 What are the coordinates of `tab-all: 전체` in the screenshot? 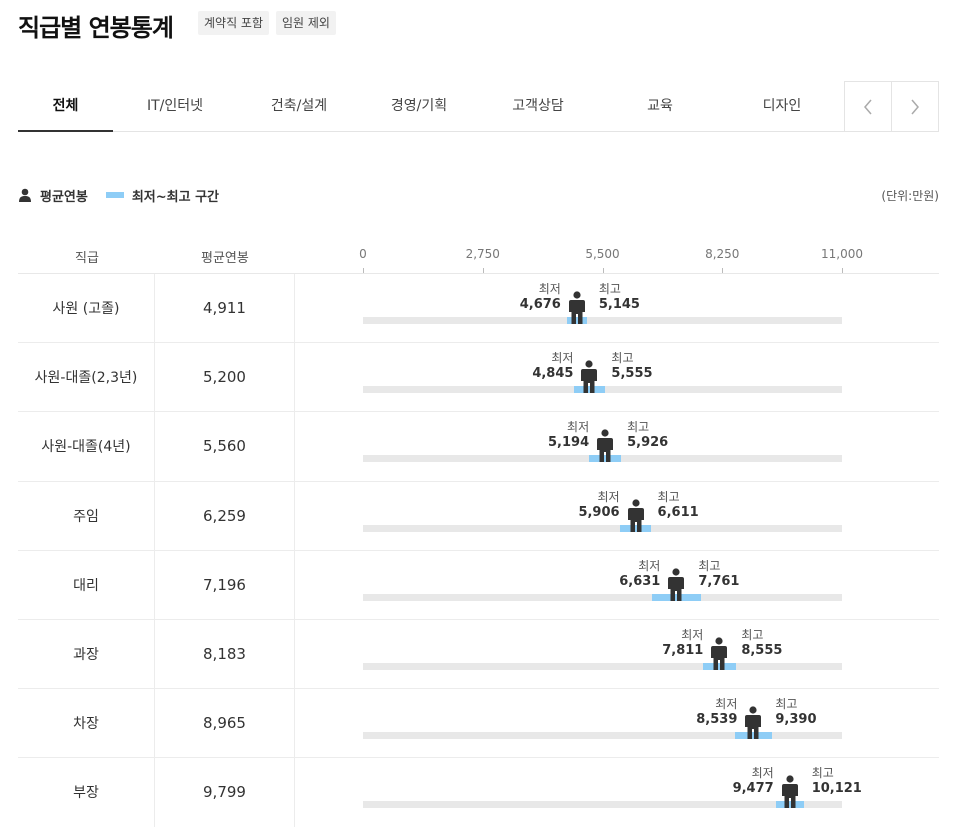 It's located at (65, 106).